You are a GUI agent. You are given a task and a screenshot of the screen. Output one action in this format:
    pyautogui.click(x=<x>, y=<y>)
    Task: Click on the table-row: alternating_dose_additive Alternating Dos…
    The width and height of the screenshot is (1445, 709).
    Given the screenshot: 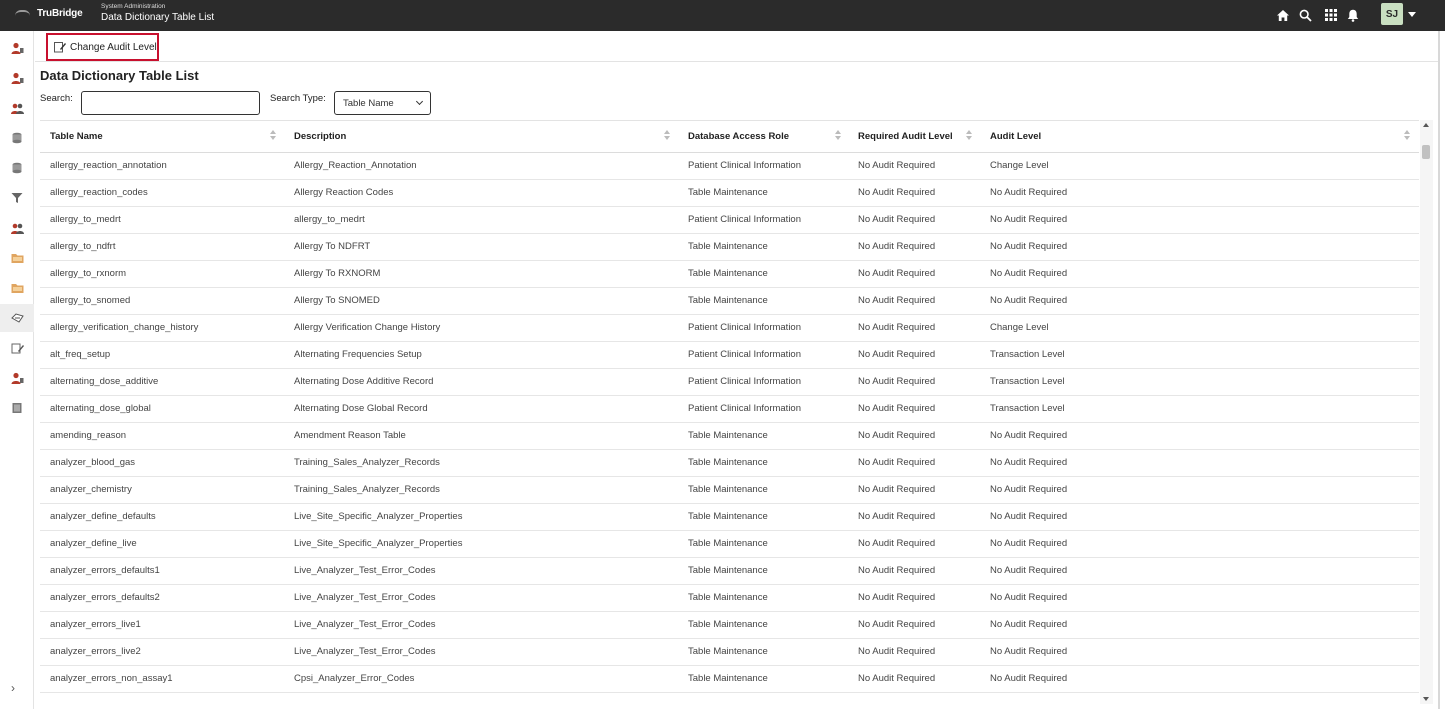 What is the action you would take?
    pyautogui.click(x=729, y=382)
    